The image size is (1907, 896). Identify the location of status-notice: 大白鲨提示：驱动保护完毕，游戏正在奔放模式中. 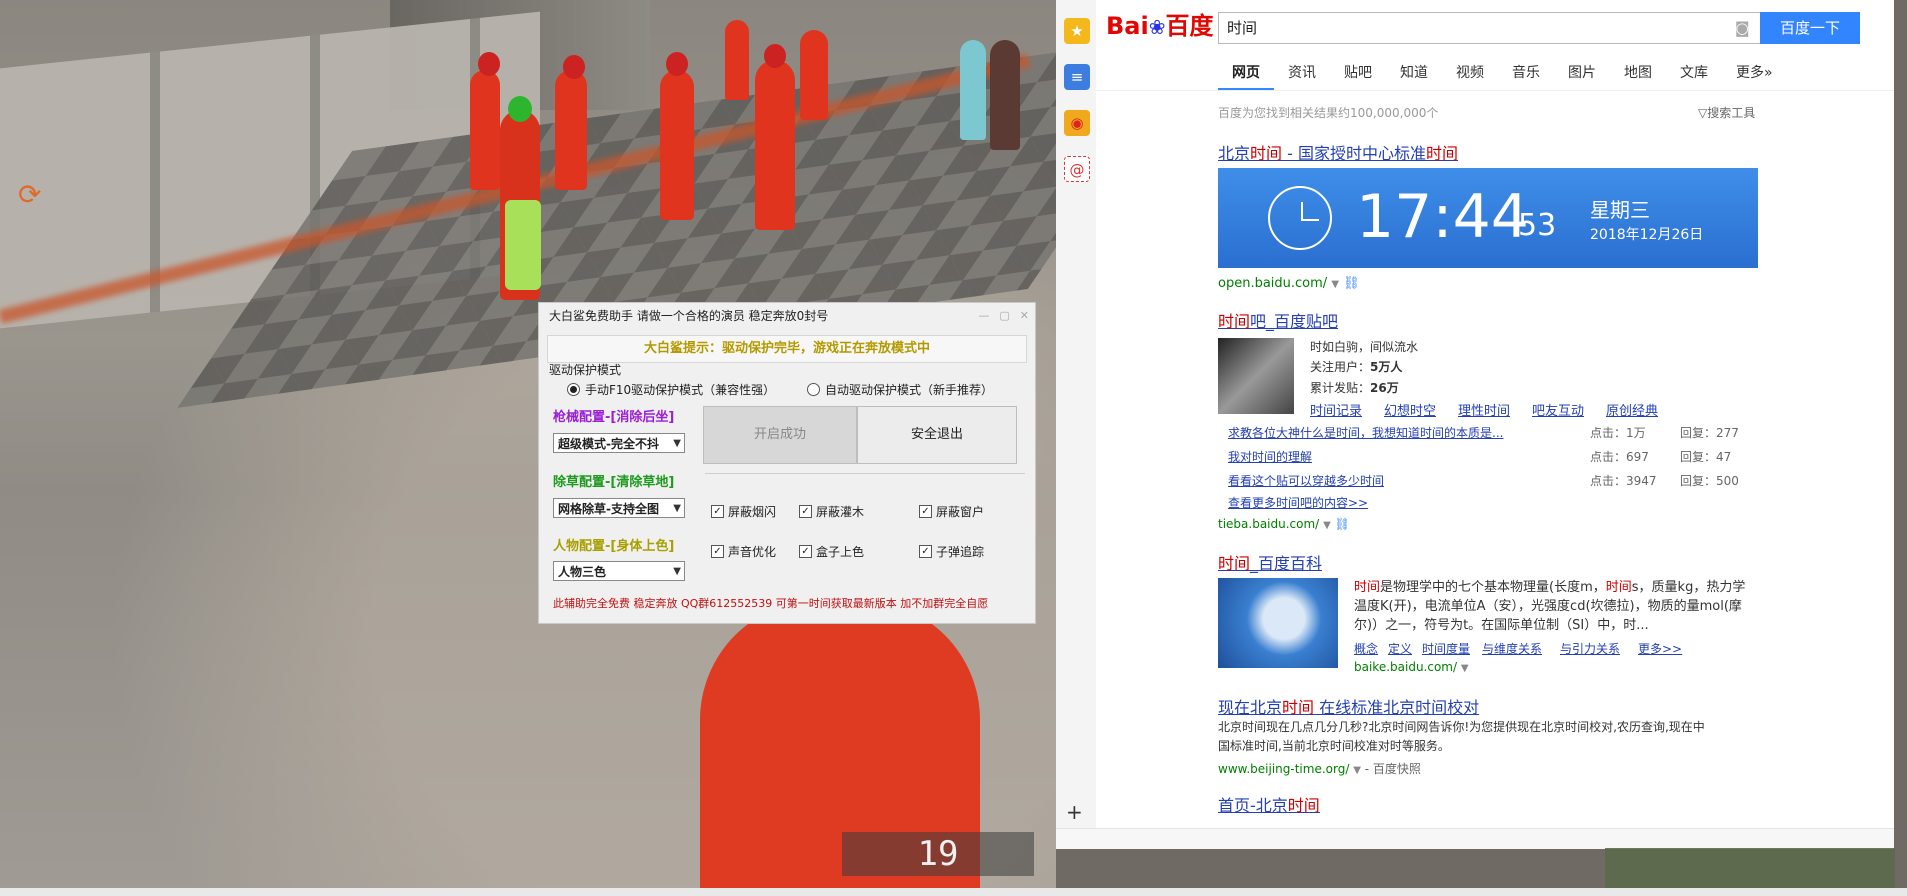
(787, 349).